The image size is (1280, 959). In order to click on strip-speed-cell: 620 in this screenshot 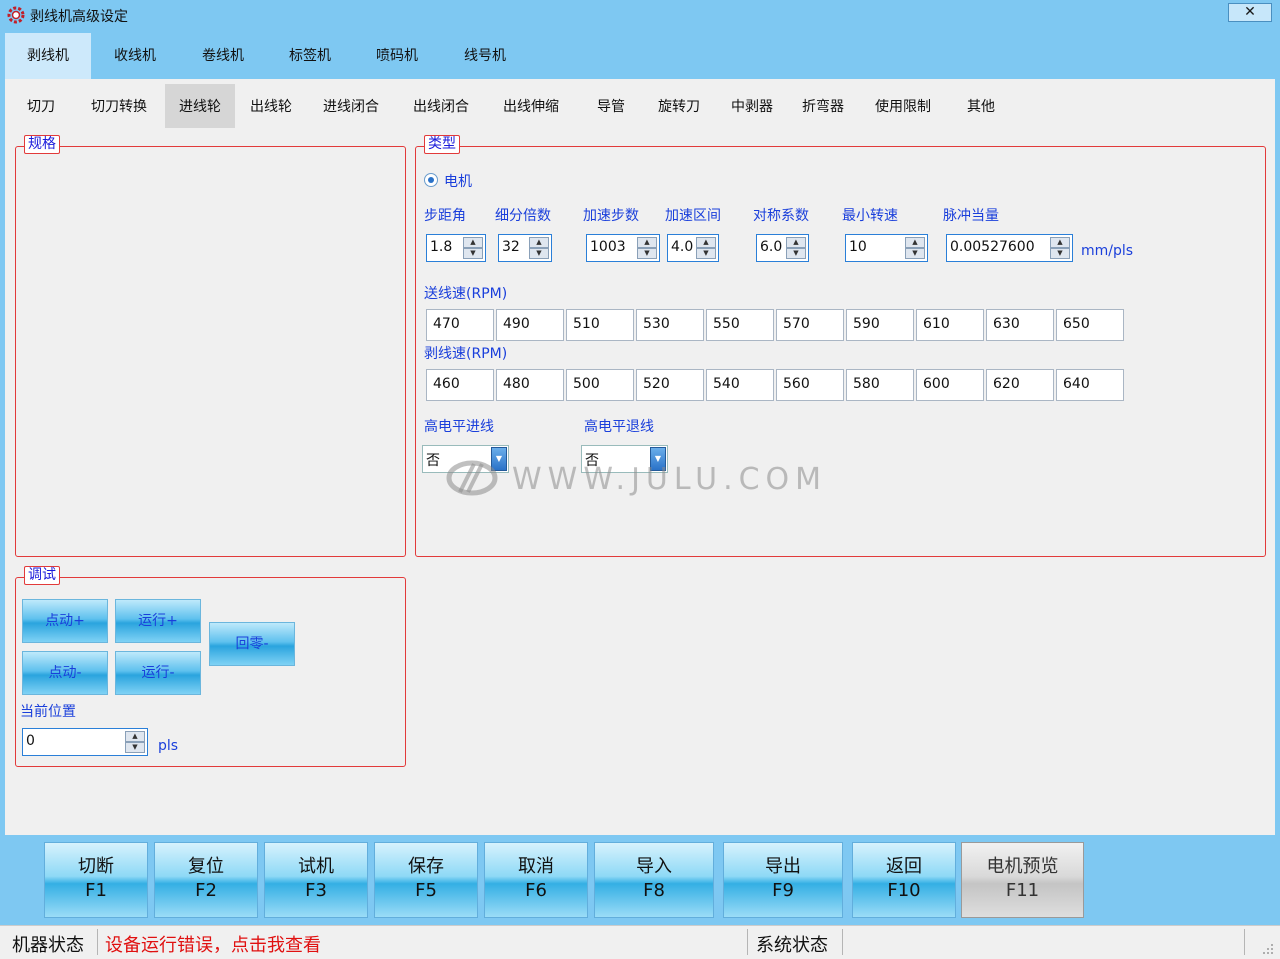, I will do `click(1020, 385)`.